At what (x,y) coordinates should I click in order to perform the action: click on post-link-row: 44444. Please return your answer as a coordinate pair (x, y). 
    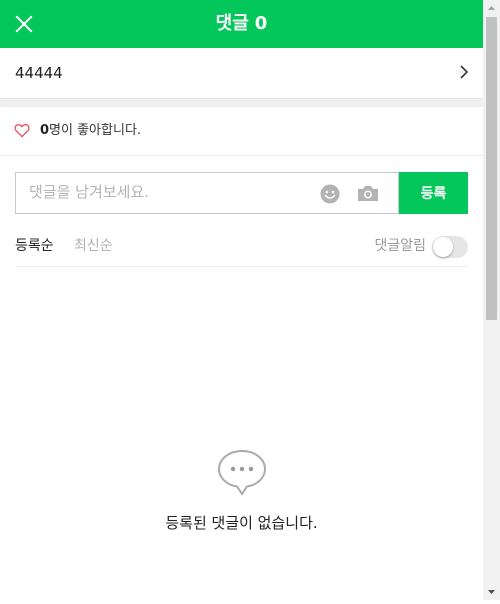
    Looking at the image, I should click on (241, 73).